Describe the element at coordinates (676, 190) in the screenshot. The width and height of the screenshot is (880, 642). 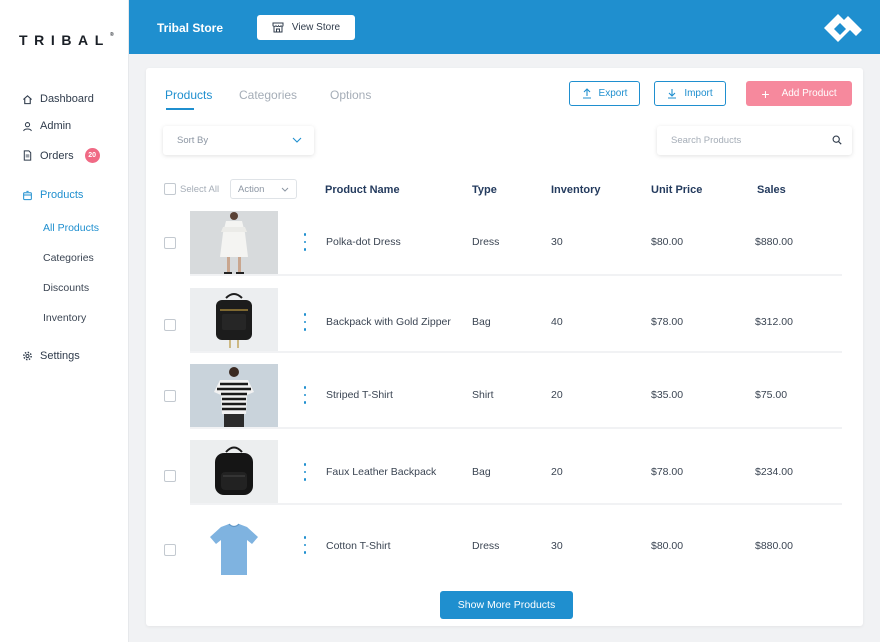
I see `column-header-unit-price: Unit Price` at that location.